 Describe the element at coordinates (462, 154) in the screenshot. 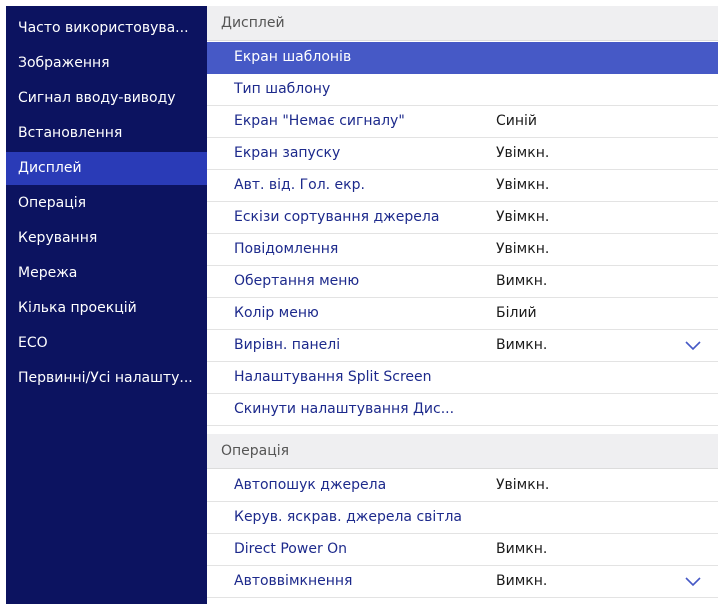

I see `menu-row-startup-screen: Екран запуску Увімкн.` at that location.